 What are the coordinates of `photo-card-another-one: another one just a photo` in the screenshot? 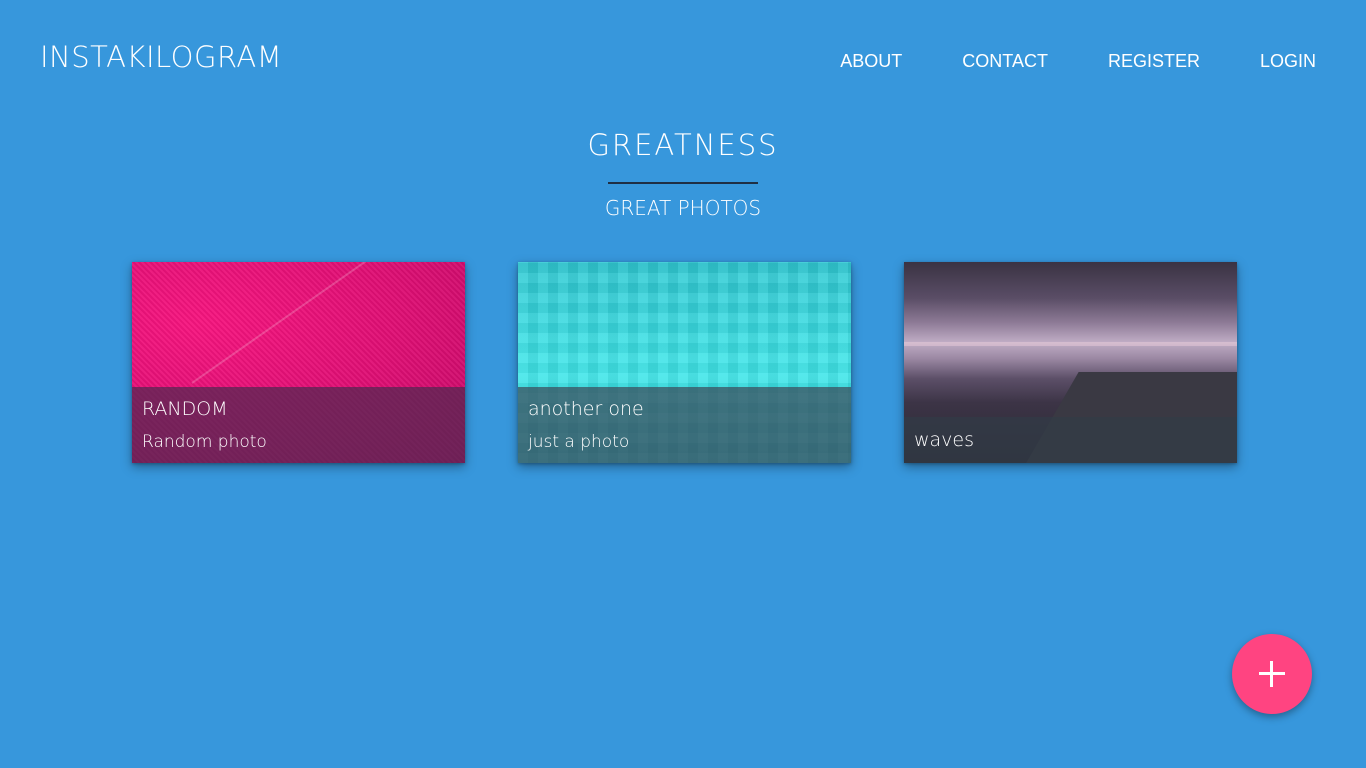 It's located at (684, 362).